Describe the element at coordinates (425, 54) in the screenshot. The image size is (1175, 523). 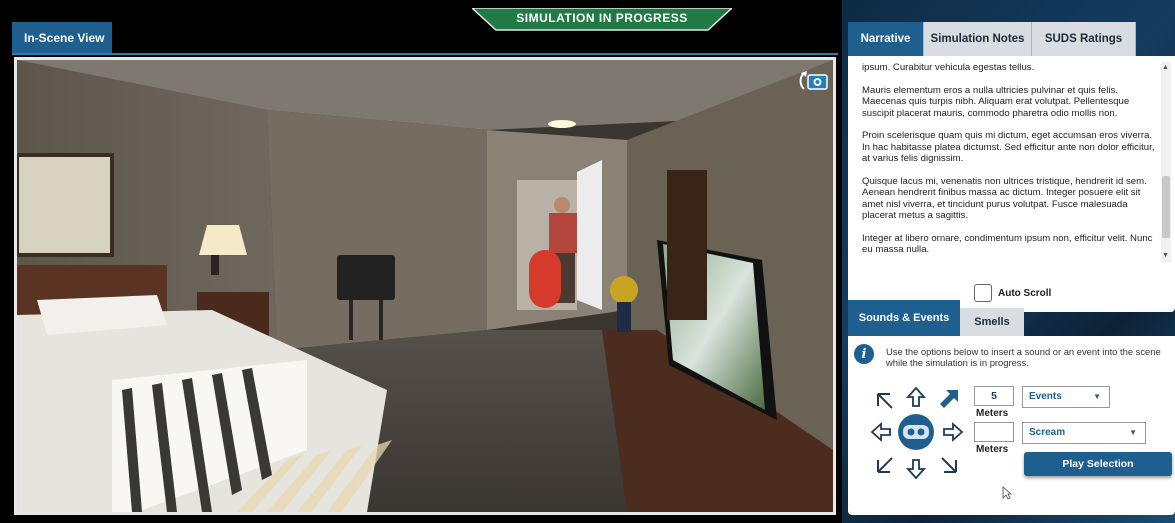
I see `scene-tab-underline` at that location.